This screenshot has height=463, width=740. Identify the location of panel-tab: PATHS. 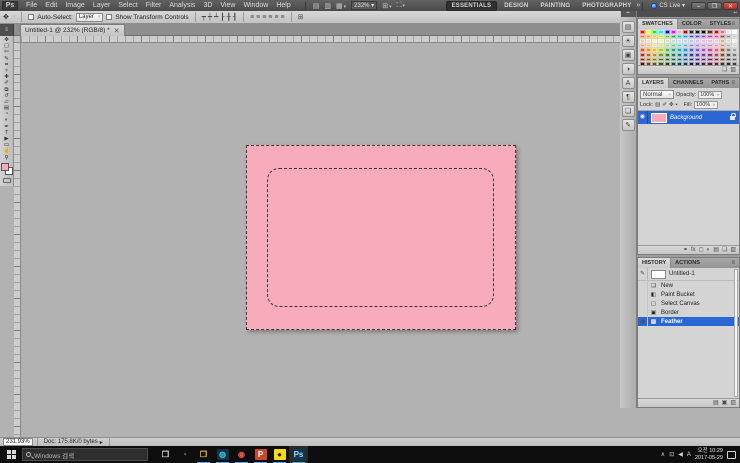
(720, 83).